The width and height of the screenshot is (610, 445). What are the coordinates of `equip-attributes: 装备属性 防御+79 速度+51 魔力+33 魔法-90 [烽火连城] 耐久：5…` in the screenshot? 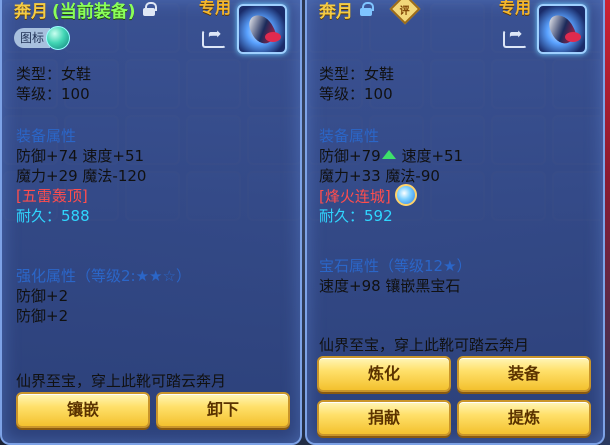 It's located at (391, 176).